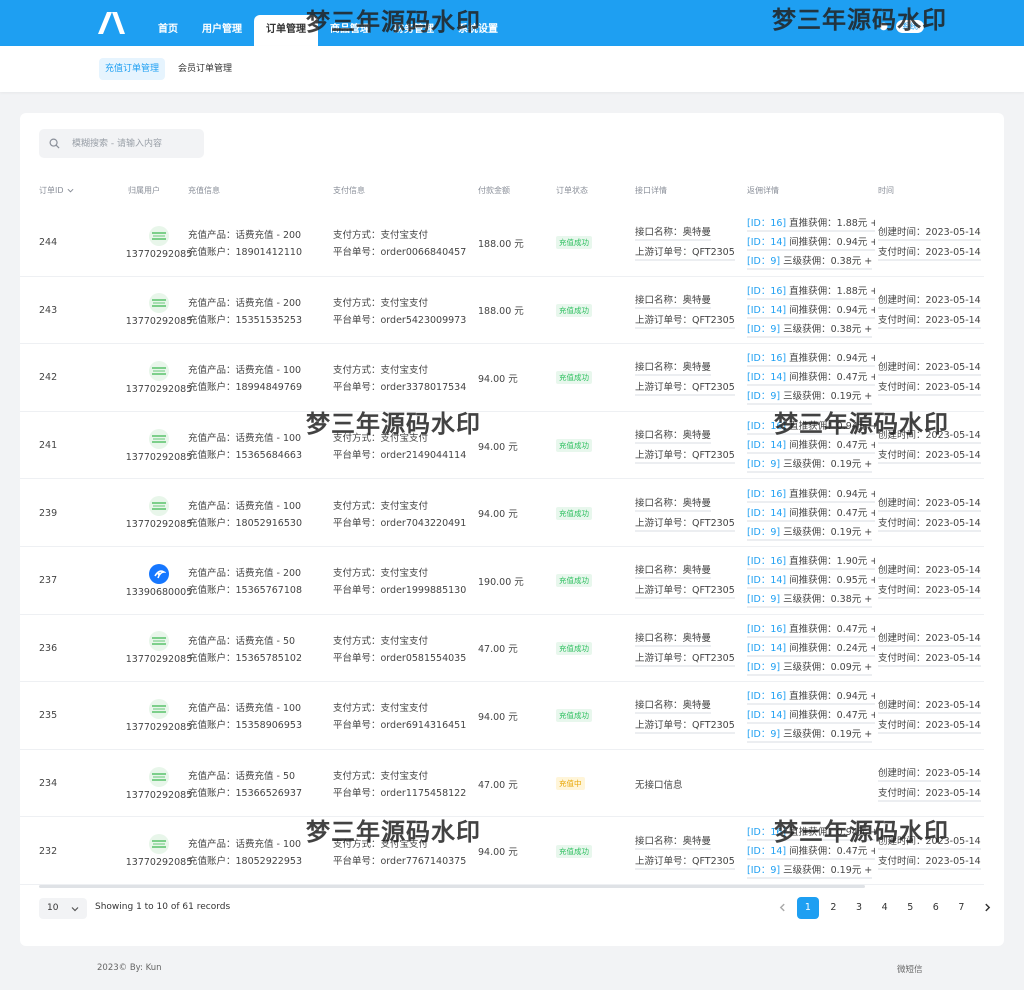  What do you see at coordinates (961, 908) in the screenshot?
I see `page-button: 7` at bounding box center [961, 908].